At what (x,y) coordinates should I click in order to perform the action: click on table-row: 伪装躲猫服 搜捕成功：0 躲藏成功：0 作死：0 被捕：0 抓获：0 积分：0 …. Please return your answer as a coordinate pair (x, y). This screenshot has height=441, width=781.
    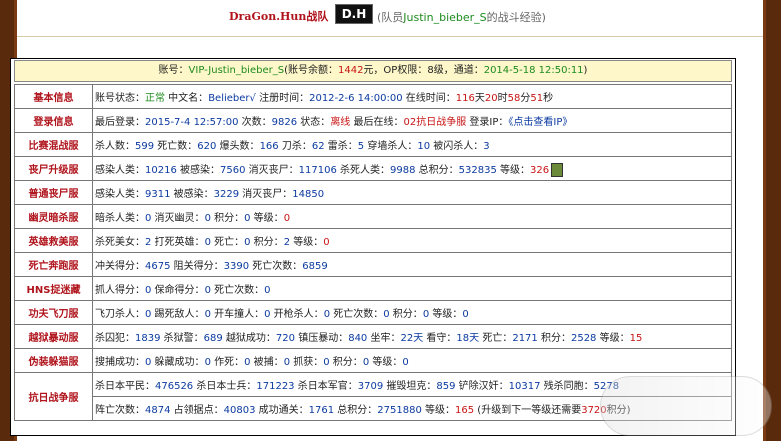
    Looking at the image, I should click on (373, 360).